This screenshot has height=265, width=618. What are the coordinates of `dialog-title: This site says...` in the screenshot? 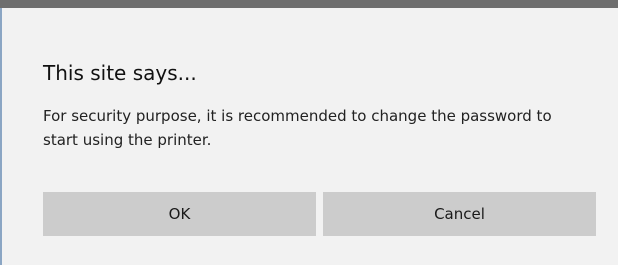 It's located at (120, 73).